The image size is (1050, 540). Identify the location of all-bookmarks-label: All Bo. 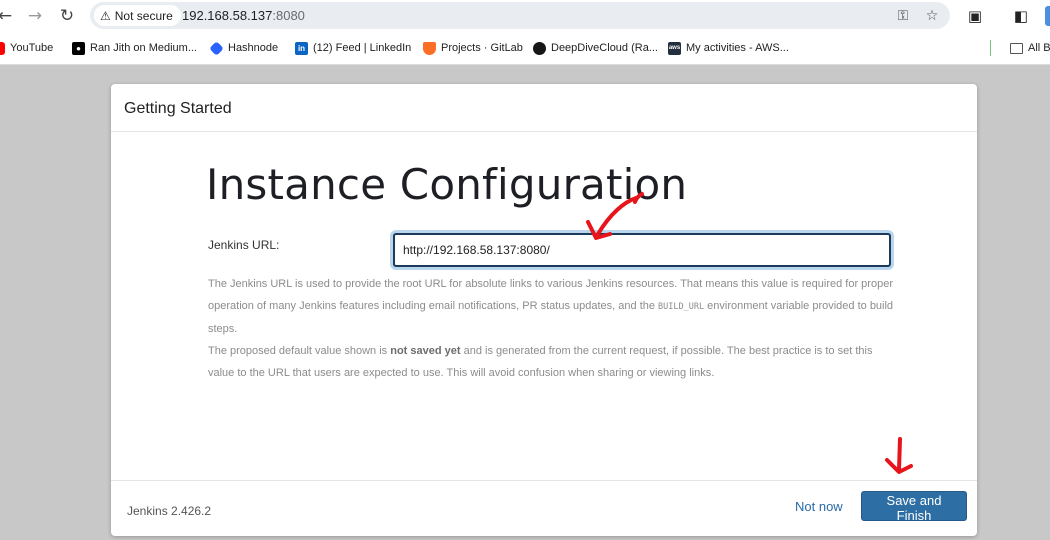
(1039, 48).